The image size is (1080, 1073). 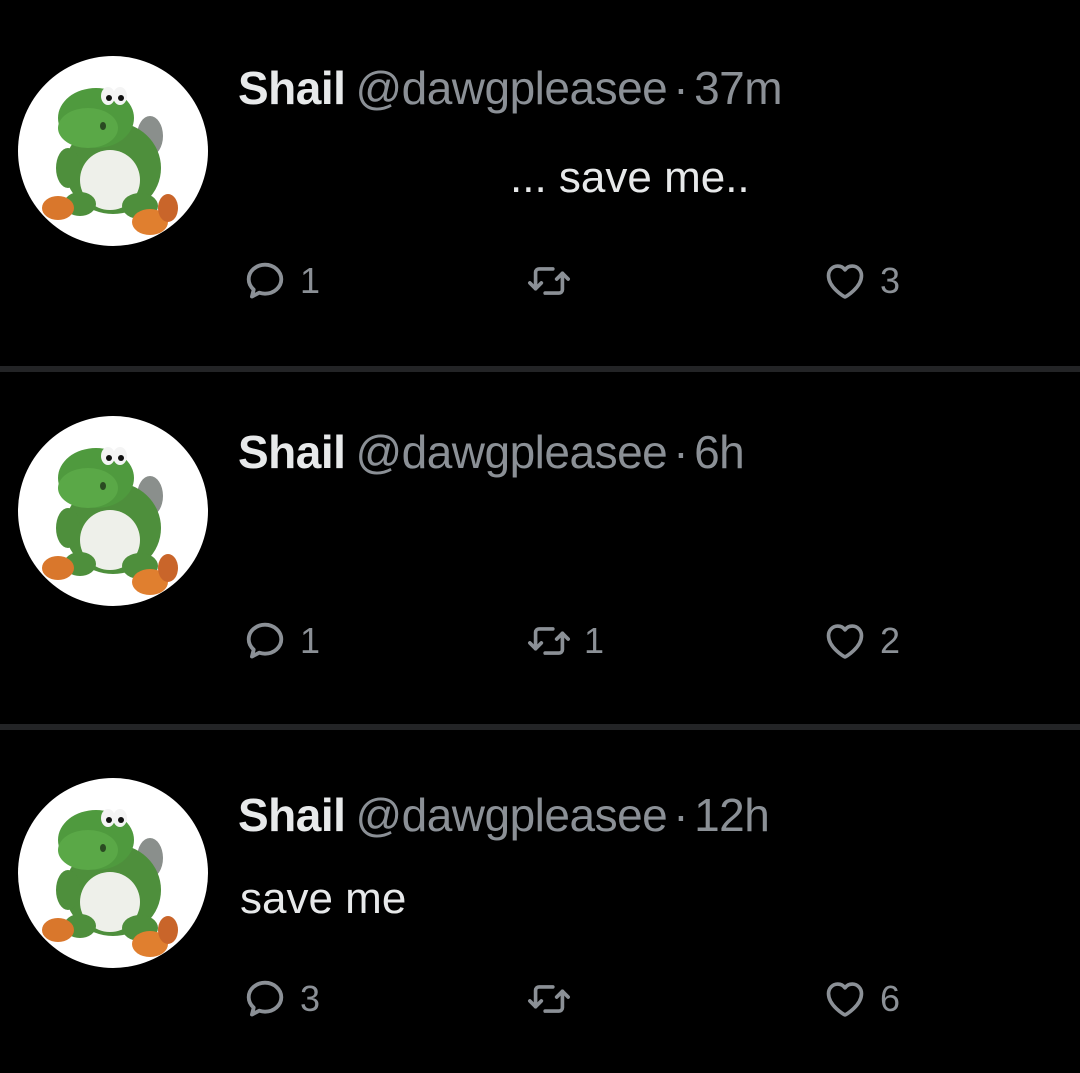 I want to click on like-button: 2, so click(x=861, y=641).